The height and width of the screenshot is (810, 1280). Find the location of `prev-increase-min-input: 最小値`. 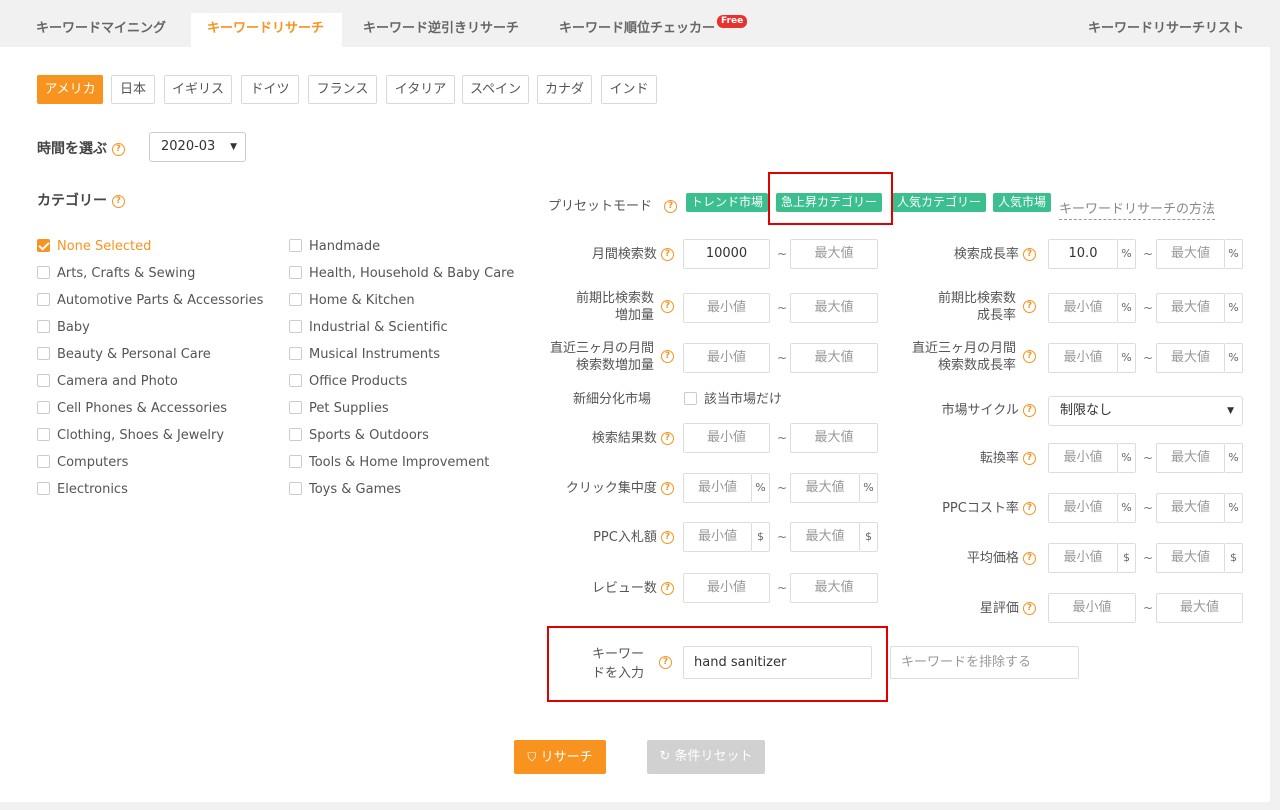

prev-increase-min-input: 最小値 is located at coordinates (726, 308).